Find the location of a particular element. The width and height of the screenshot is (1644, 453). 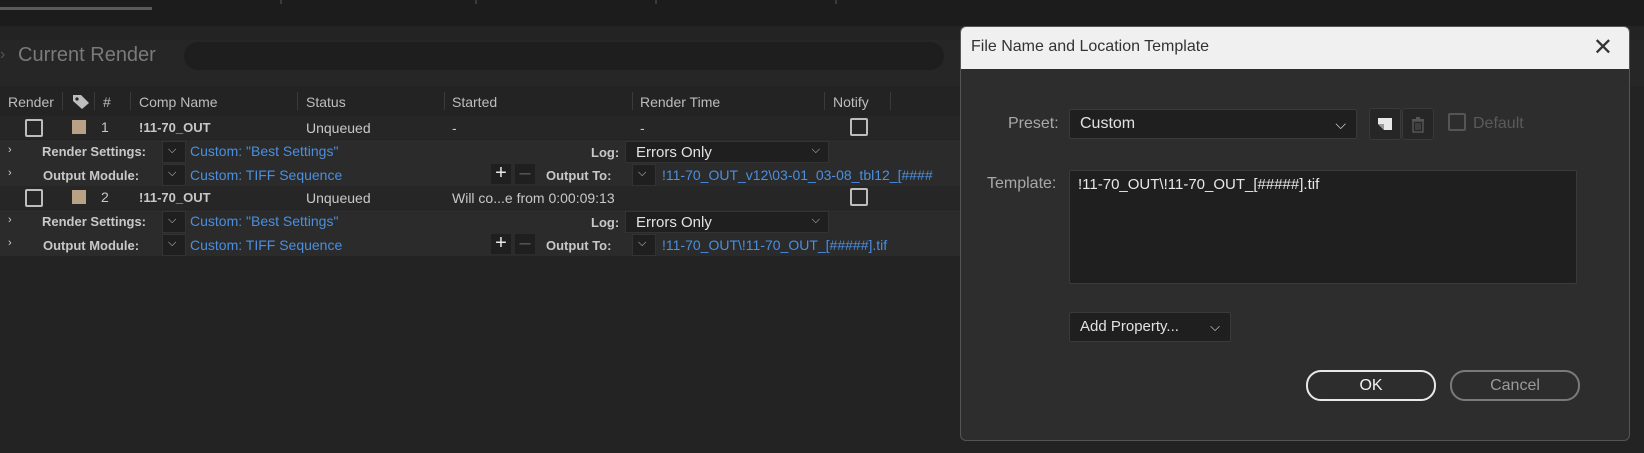

column-status: Status is located at coordinates (326, 102).